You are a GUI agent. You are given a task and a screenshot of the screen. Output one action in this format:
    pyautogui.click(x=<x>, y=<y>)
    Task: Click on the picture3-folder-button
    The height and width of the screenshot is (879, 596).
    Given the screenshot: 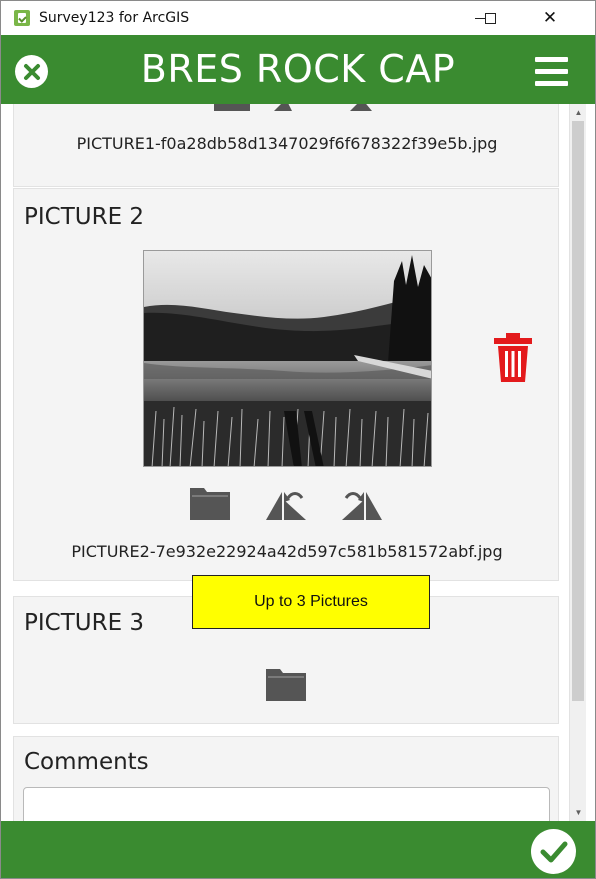 What is the action you would take?
    pyautogui.click(x=286, y=684)
    